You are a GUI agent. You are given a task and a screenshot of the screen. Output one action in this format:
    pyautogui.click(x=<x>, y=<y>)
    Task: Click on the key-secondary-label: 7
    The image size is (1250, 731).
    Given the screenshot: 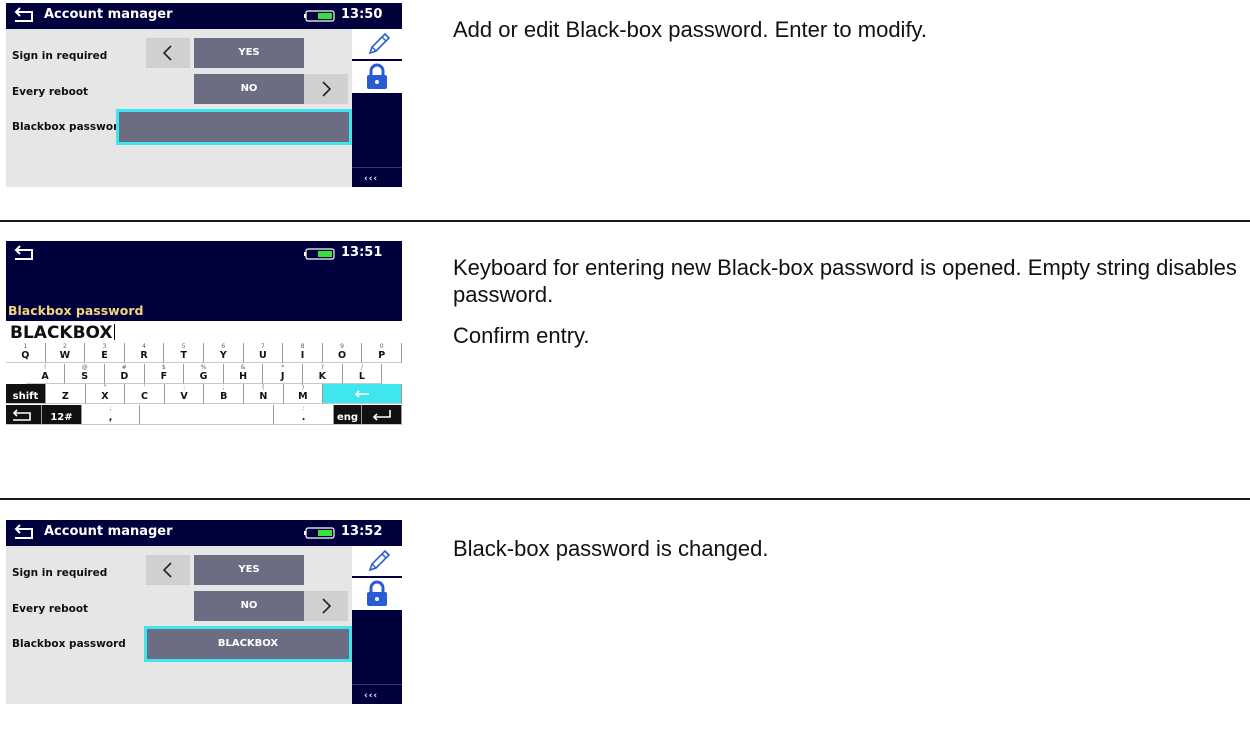 What is the action you would take?
    pyautogui.click(x=262, y=346)
    